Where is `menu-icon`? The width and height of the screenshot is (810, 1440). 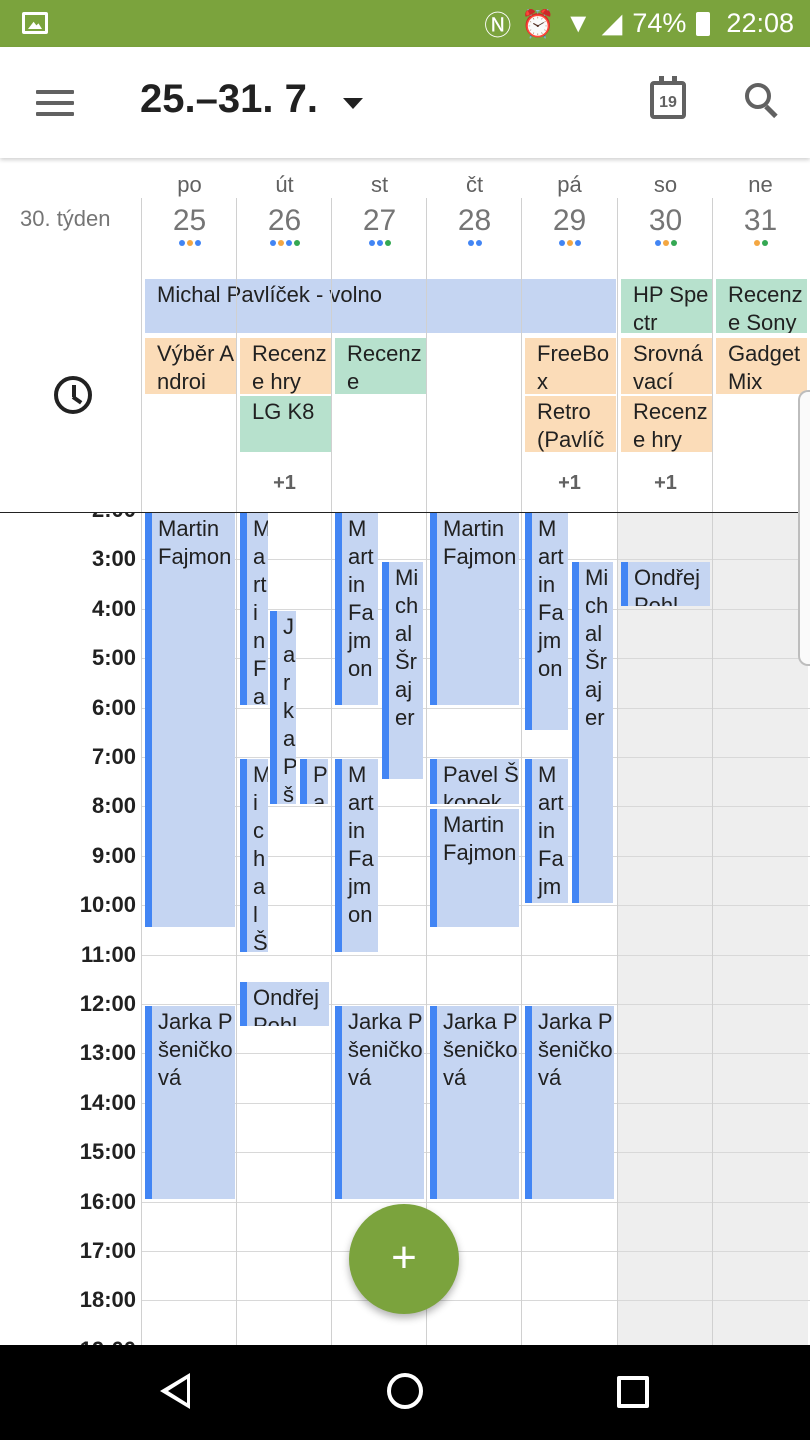 menu-icon is located at coordinates (55, 103).